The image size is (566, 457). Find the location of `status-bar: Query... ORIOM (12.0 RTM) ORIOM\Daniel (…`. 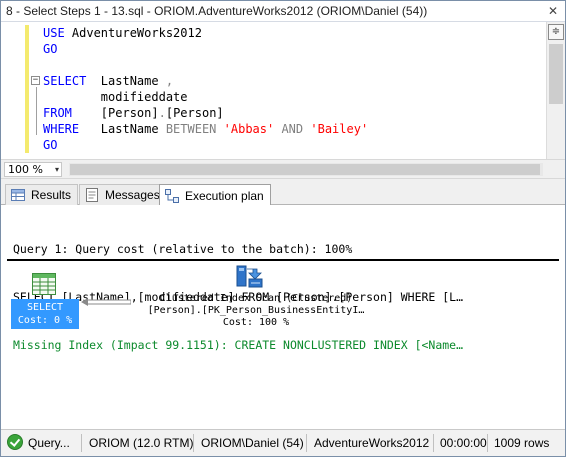

status-bar: Query... ORIOM (12.0 RTM) ORIOM\Daniel (… is located at coordinates (283, 442).